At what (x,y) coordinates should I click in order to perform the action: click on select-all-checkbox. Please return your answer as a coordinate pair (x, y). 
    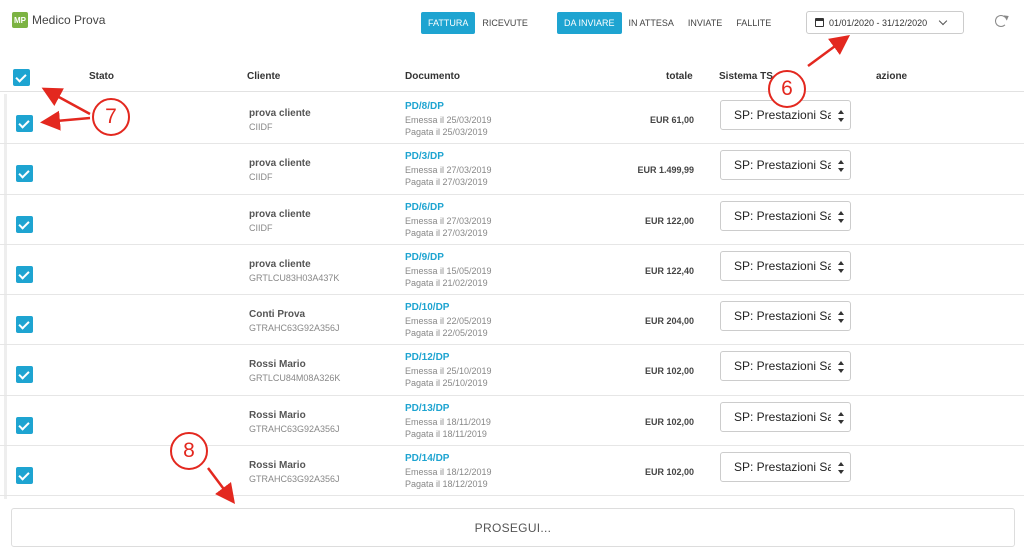
    Looking at the image, I should click on (21, 77).